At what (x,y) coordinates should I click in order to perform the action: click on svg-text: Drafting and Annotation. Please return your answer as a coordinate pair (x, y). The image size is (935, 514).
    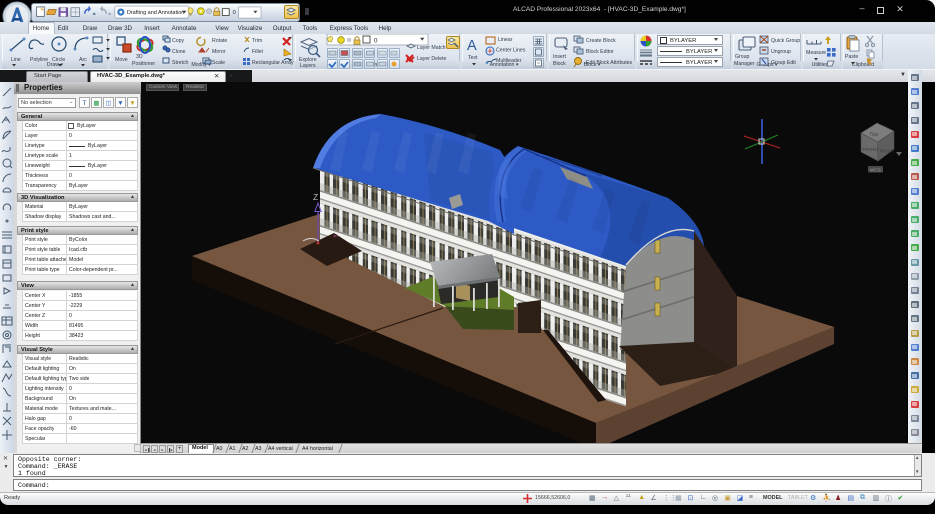
    Looking at the image, I should click on (156, 13).